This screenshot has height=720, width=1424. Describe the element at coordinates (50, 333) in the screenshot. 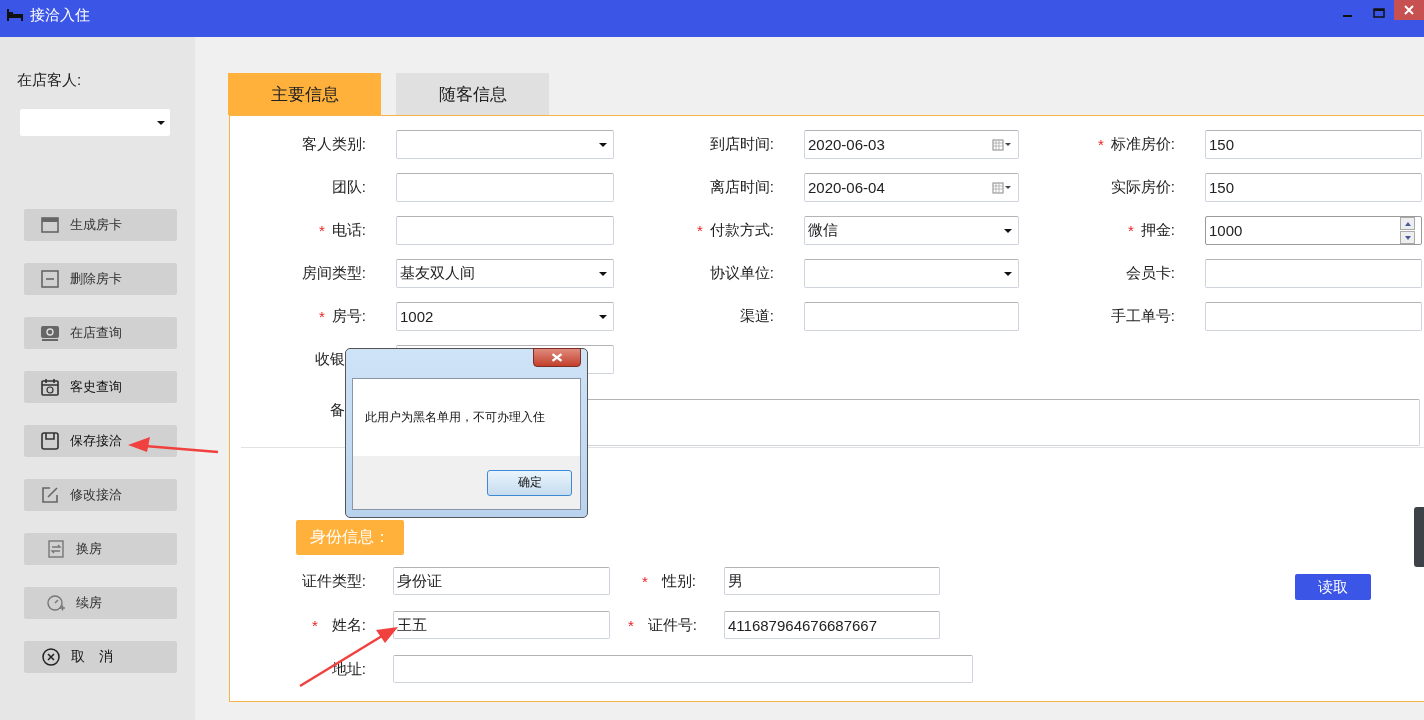

I see `banknote-icon` at that location.